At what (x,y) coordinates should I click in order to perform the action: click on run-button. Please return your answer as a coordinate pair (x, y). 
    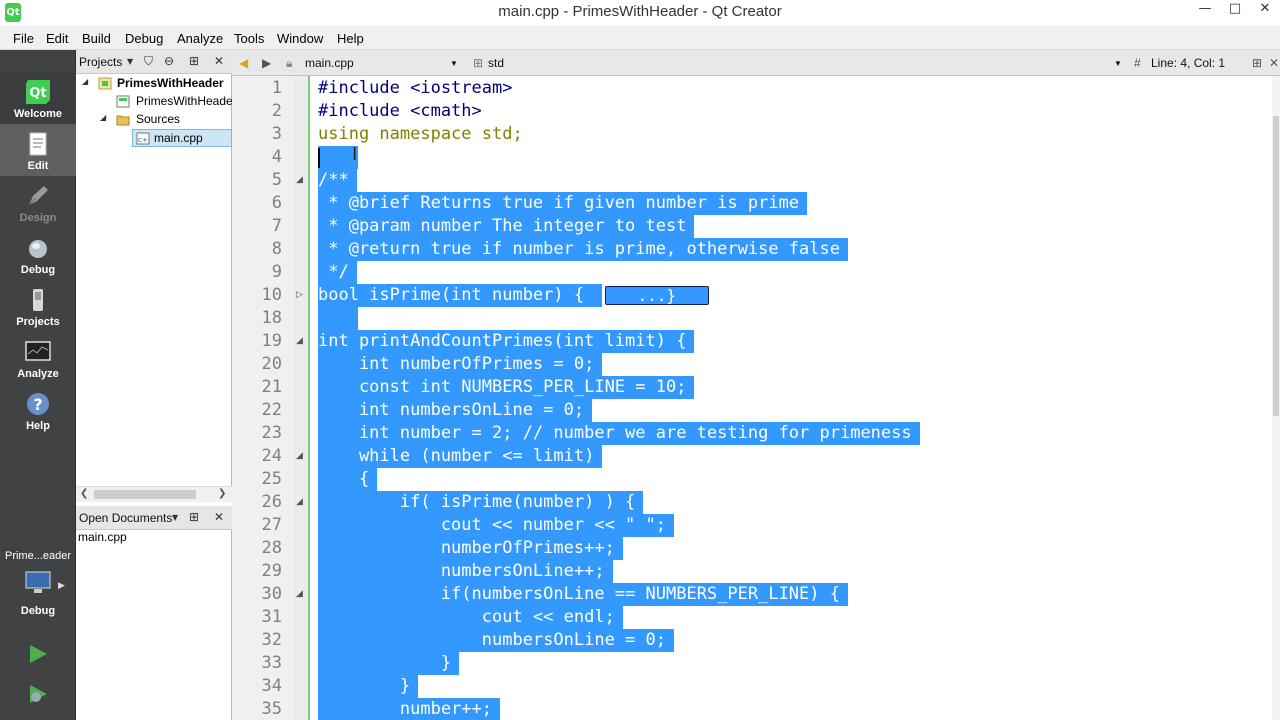
    Looking at the image, I should click on (38, 654).